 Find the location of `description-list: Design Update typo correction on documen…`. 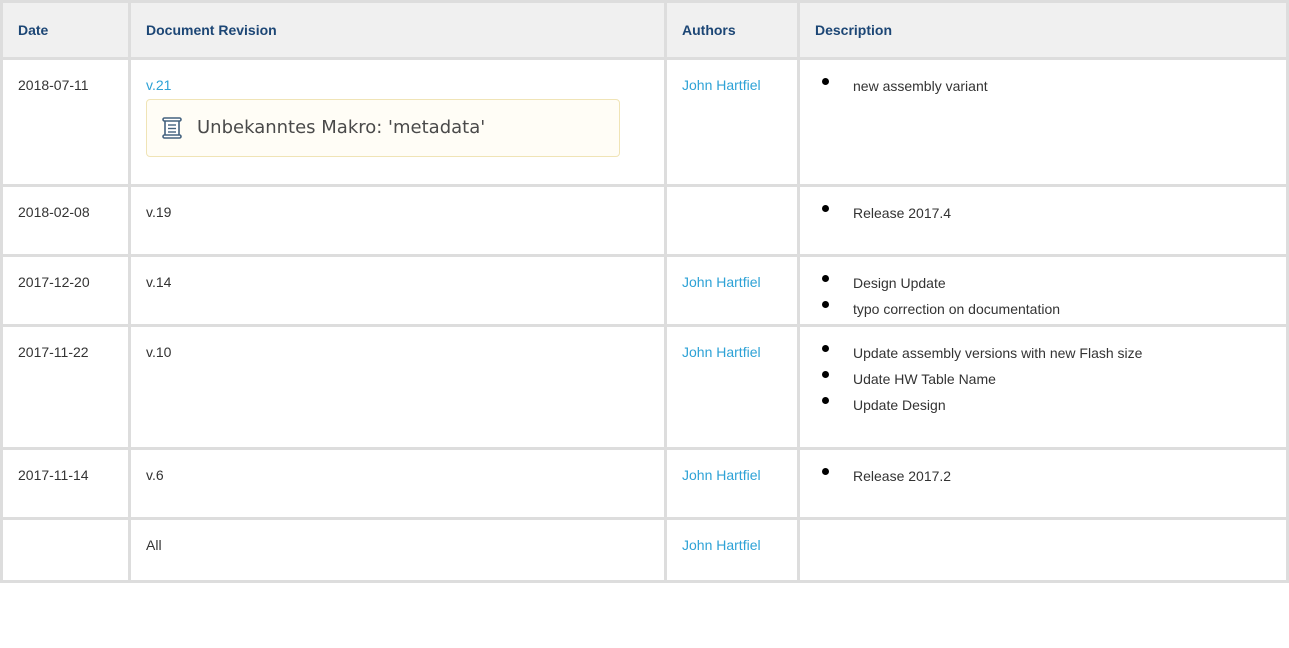

description-list: Design Update typo correction on documen… is located at coordinates (1045, 296).